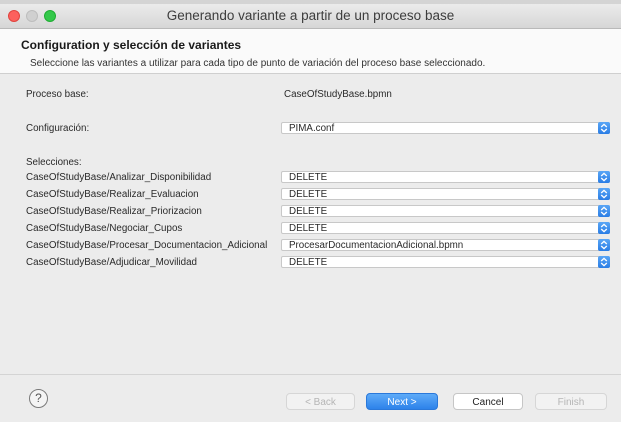  I want to click on selection-label: CaseOfStudyBase/Negociar_Cupos, so click(104, 228).